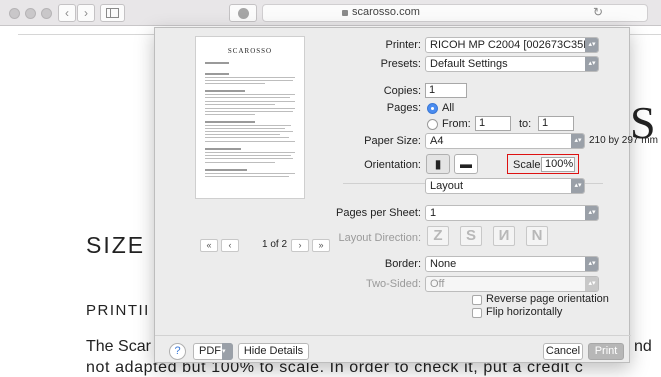 The height and width of the screenshot is (377, 661). I want to click on pages-per-sheet-select: 1 ▴▾, so click(512, 213).